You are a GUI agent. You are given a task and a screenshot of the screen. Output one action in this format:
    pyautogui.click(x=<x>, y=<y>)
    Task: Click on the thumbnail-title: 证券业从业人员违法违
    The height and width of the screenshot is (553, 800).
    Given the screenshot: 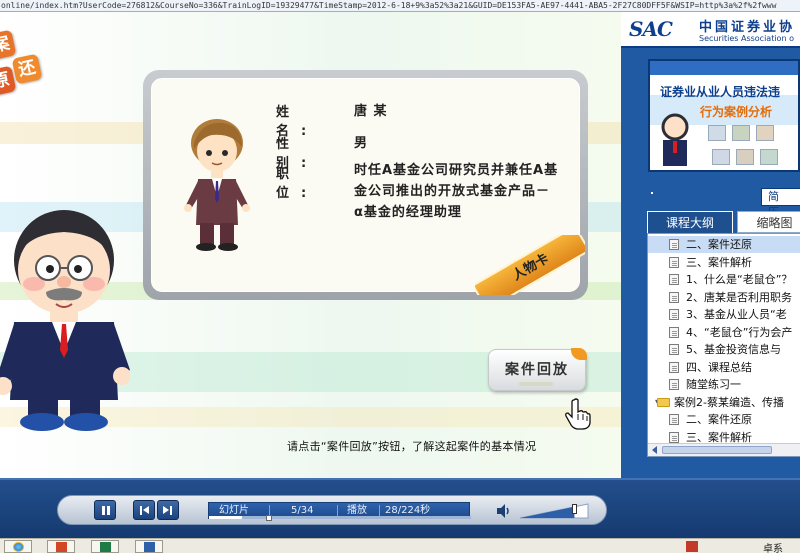 What is the action you would take?
    pyautogui.click(x=720, y=92)
    